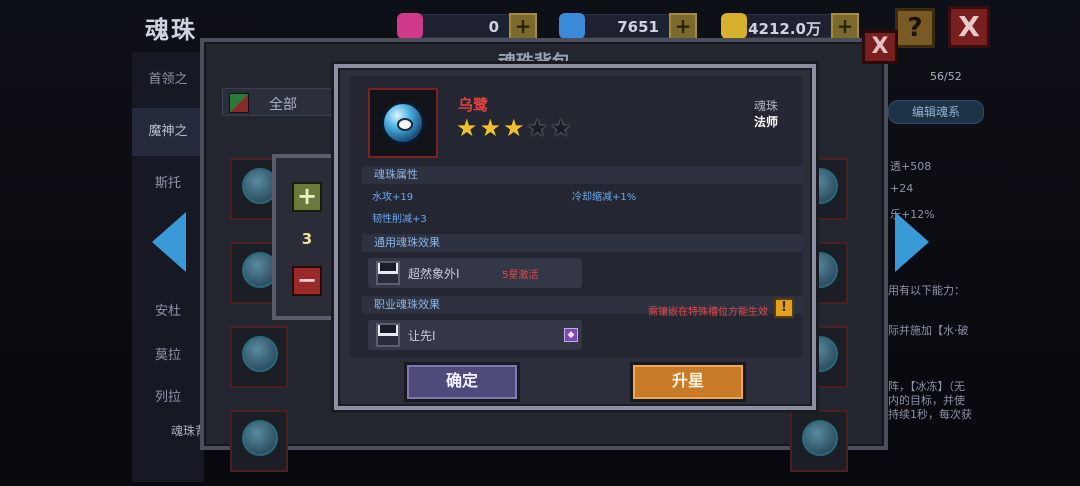 This screenshot has height=486, width=1080. Describe the element at coordinates (845, 27) in the screenshot. I see `add-gold-button: +` at that location.